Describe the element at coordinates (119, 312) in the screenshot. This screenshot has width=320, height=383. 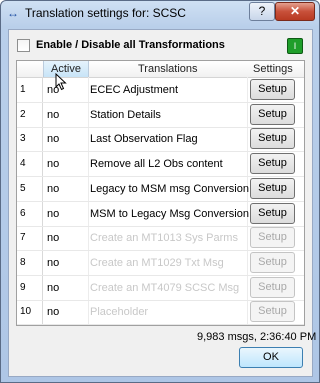
I see `translation-name: Placeholder` at that location.